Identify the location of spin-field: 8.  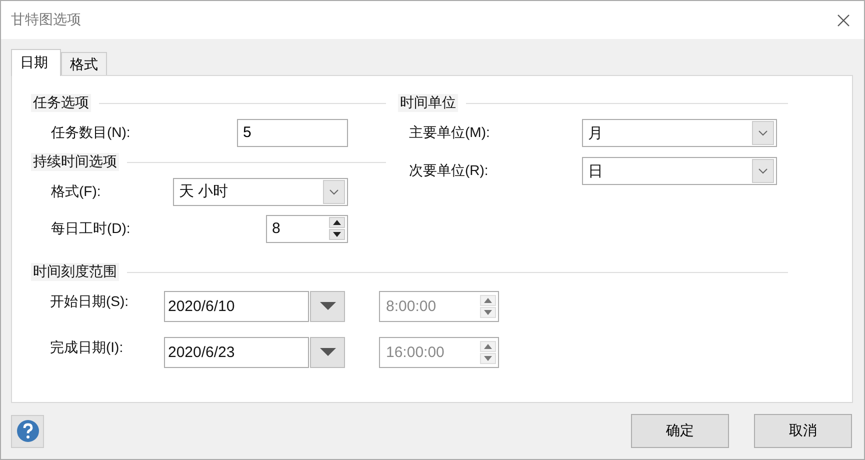
(307, 228).